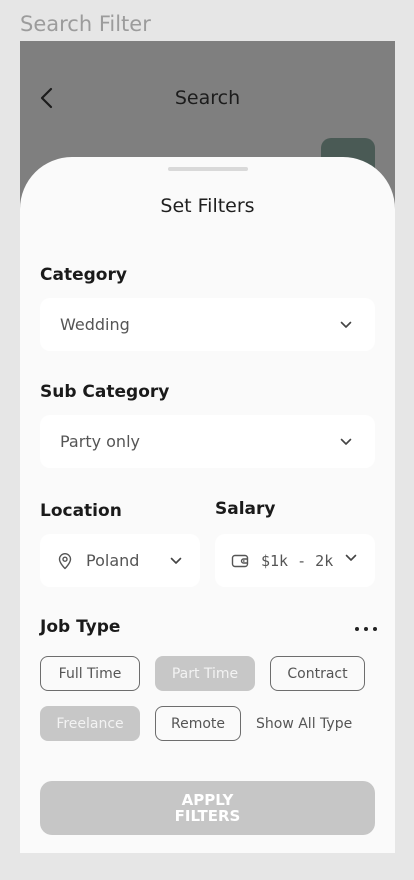  I want to click on sub-category-select: Party only, so click(207, 441).